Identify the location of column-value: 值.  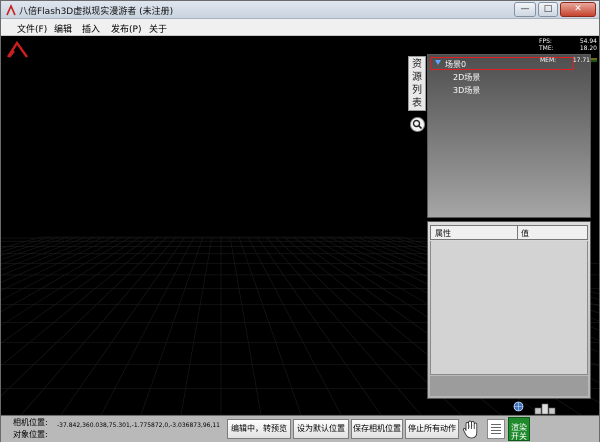
(525, 233).